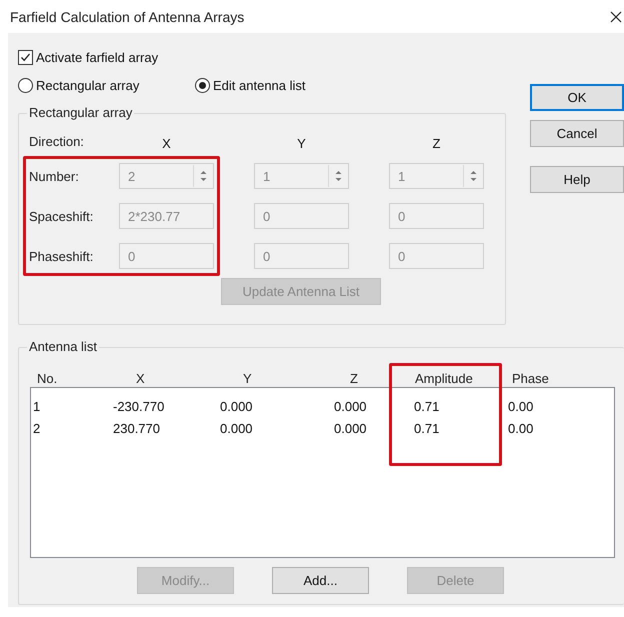  Describe the element at coordinates (577, 97) in the screenshot. I see `dialog-button: OK` at that location.